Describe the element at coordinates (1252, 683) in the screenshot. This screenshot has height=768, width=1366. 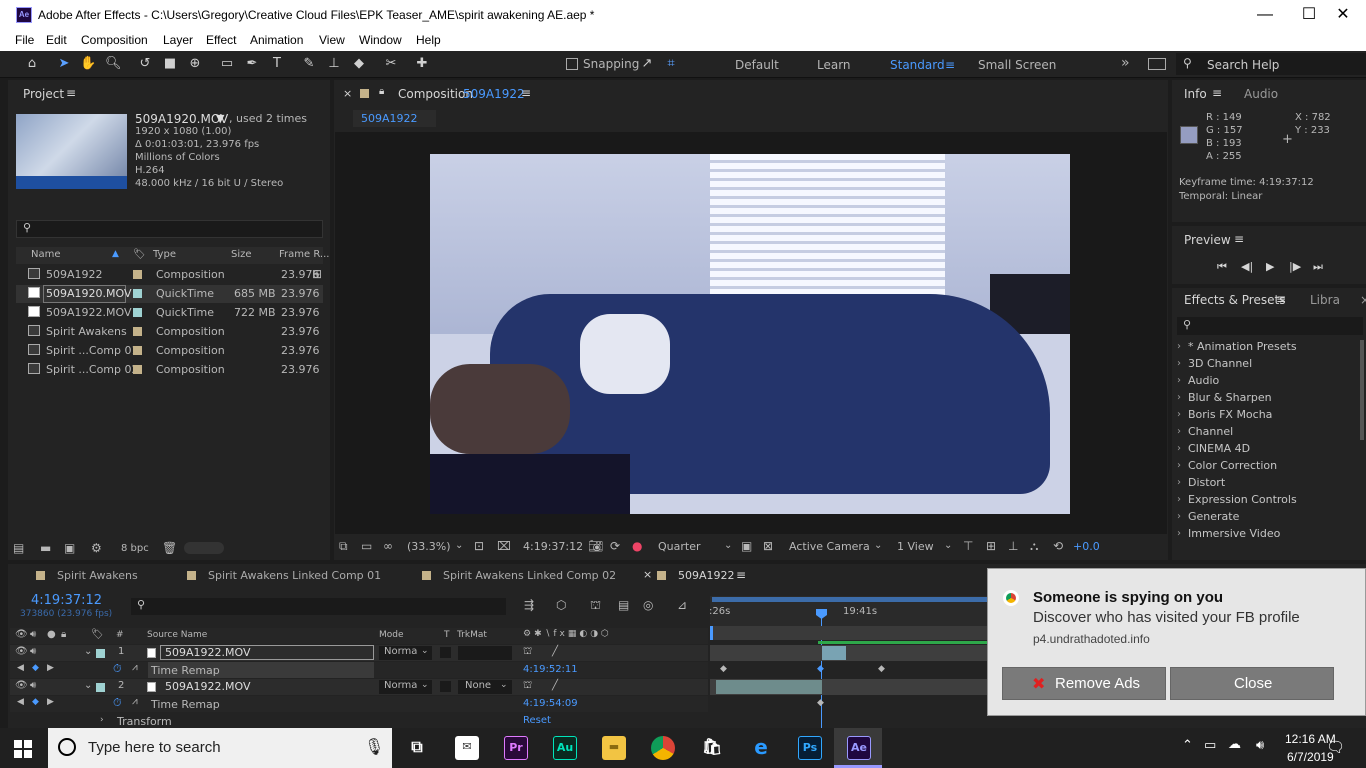
I see `close-popup-button: Close` at that location.